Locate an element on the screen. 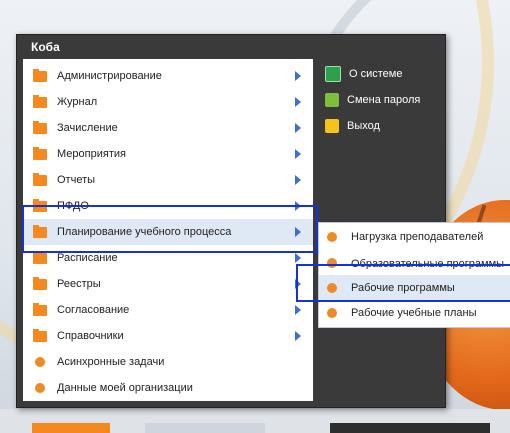  key-icon is located at coordinates (332, 126).